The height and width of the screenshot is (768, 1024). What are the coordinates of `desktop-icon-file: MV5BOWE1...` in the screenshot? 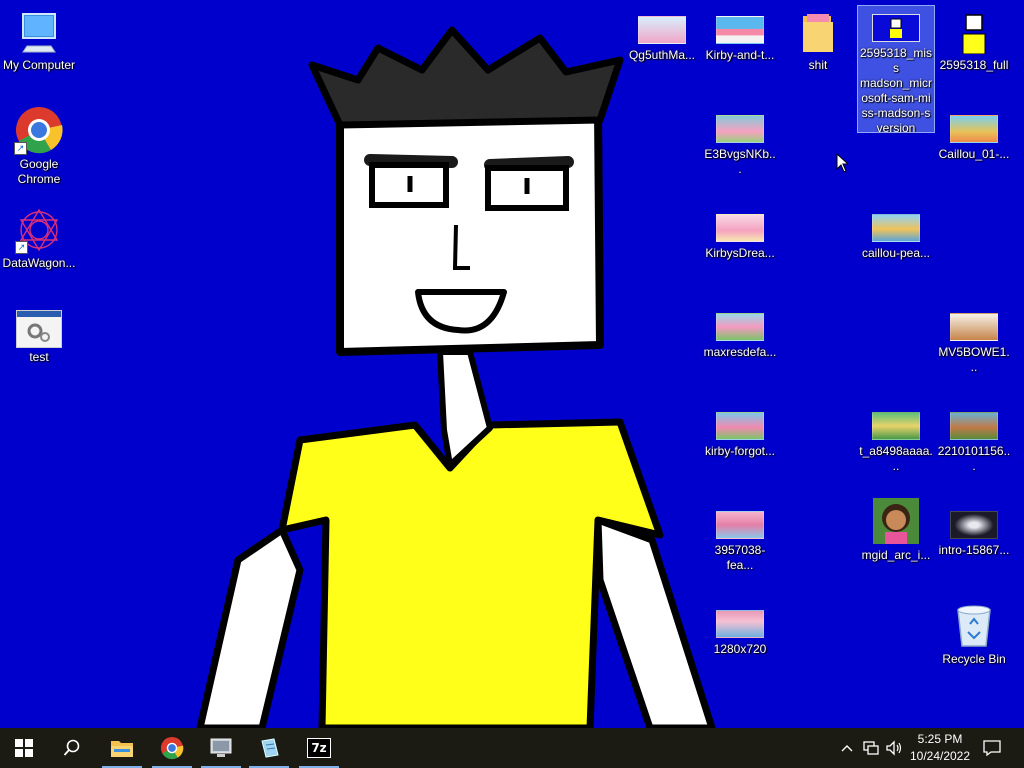 It's located at (974, 340).